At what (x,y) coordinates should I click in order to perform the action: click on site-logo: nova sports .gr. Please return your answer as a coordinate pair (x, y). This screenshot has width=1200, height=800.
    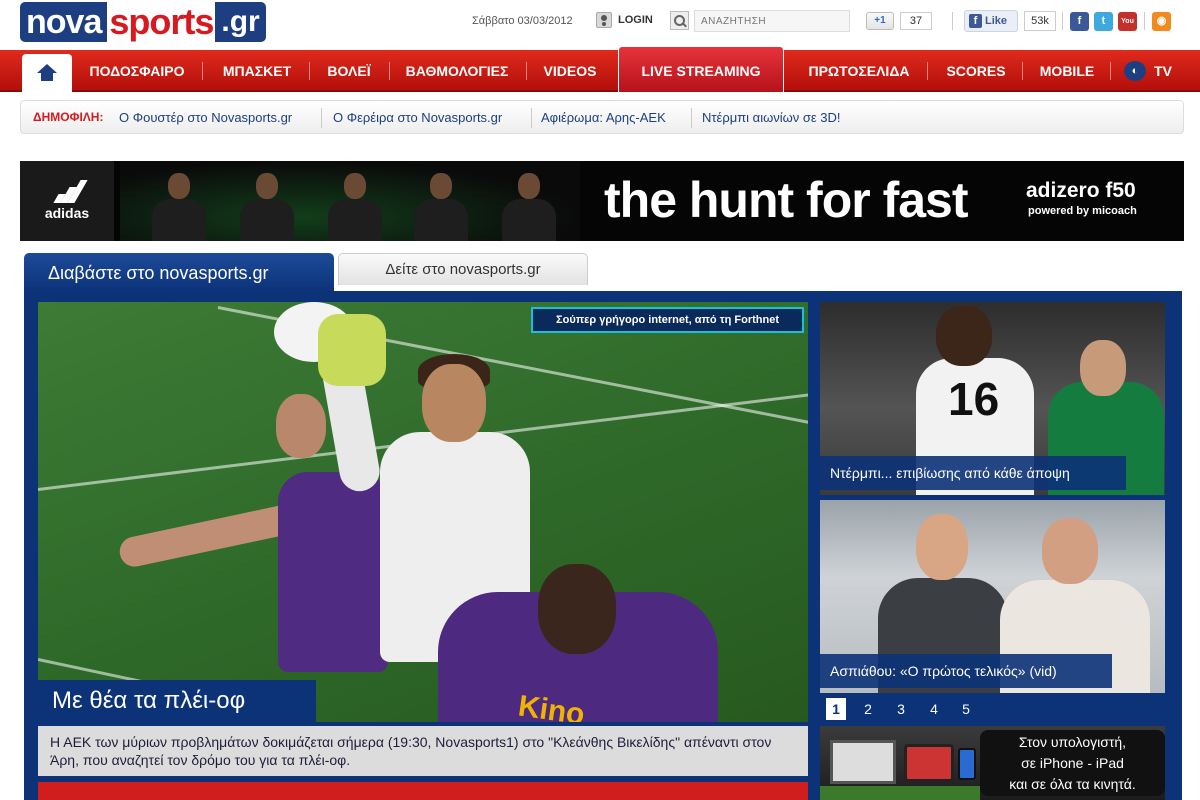
    Looking at the image, I should click on (143, 22).